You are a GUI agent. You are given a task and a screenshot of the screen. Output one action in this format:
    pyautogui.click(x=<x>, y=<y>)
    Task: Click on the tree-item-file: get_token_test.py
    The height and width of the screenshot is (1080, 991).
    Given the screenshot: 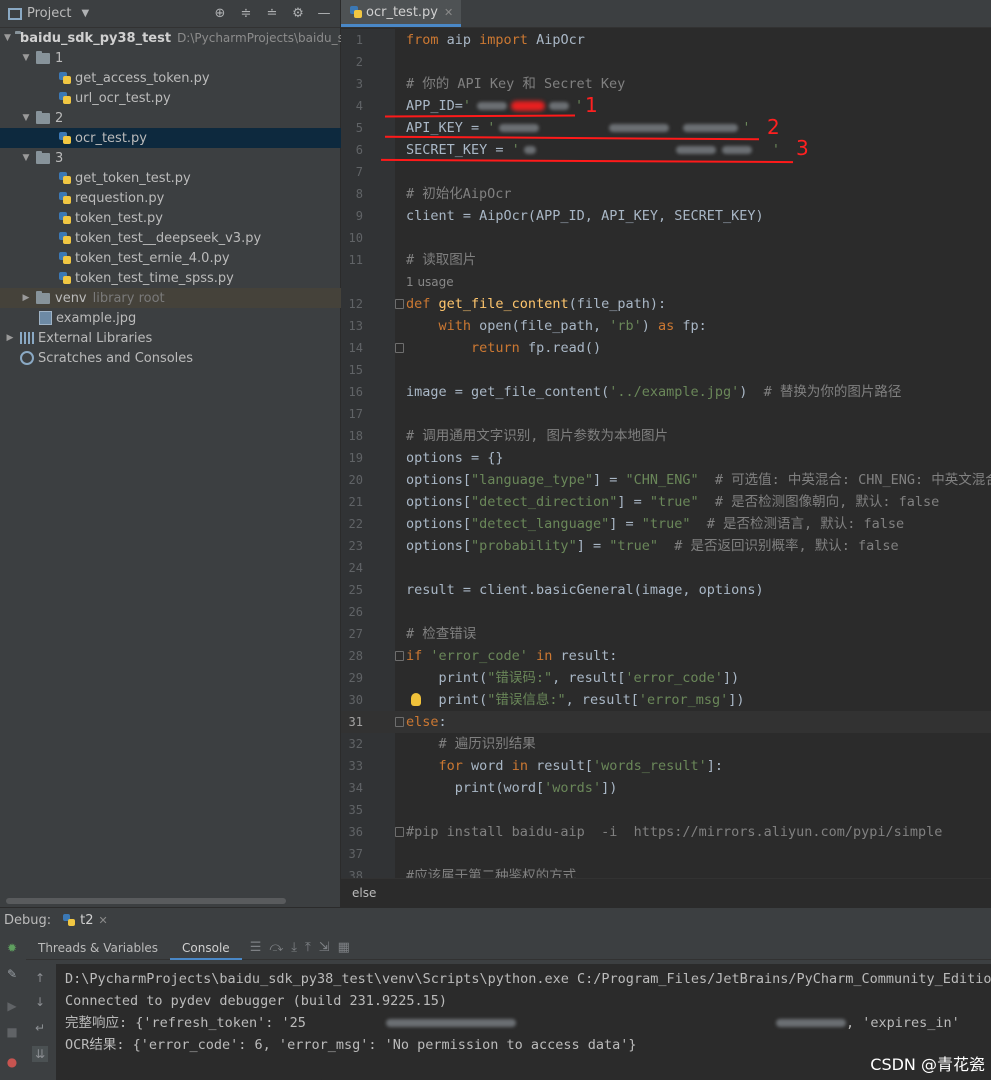 What is the action you would take?
    pyautogui.click(x=170, y=178)
    